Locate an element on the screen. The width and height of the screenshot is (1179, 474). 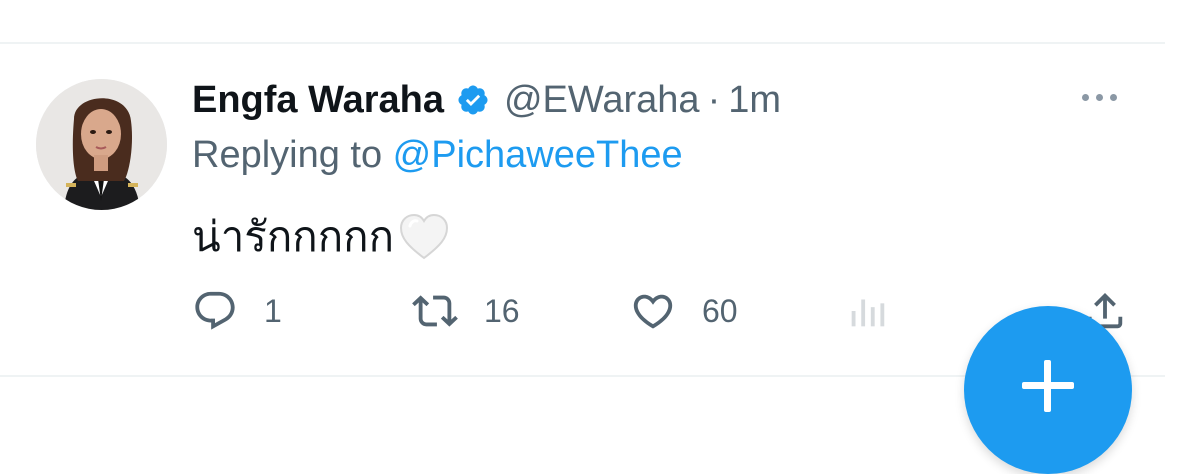
tweet-header: Engfa Waraha @EWaraha · 1m is located at coordinates (486, 100).